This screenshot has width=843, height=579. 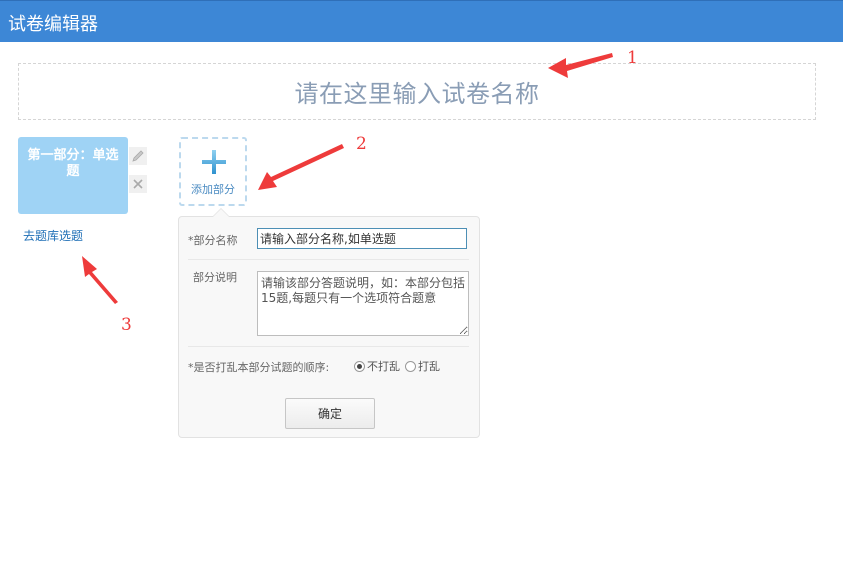 What do you see at coordinates (361, 144) in the screenshot?
I see `annotation-label-2: 2` at bounding box center [361, 144].